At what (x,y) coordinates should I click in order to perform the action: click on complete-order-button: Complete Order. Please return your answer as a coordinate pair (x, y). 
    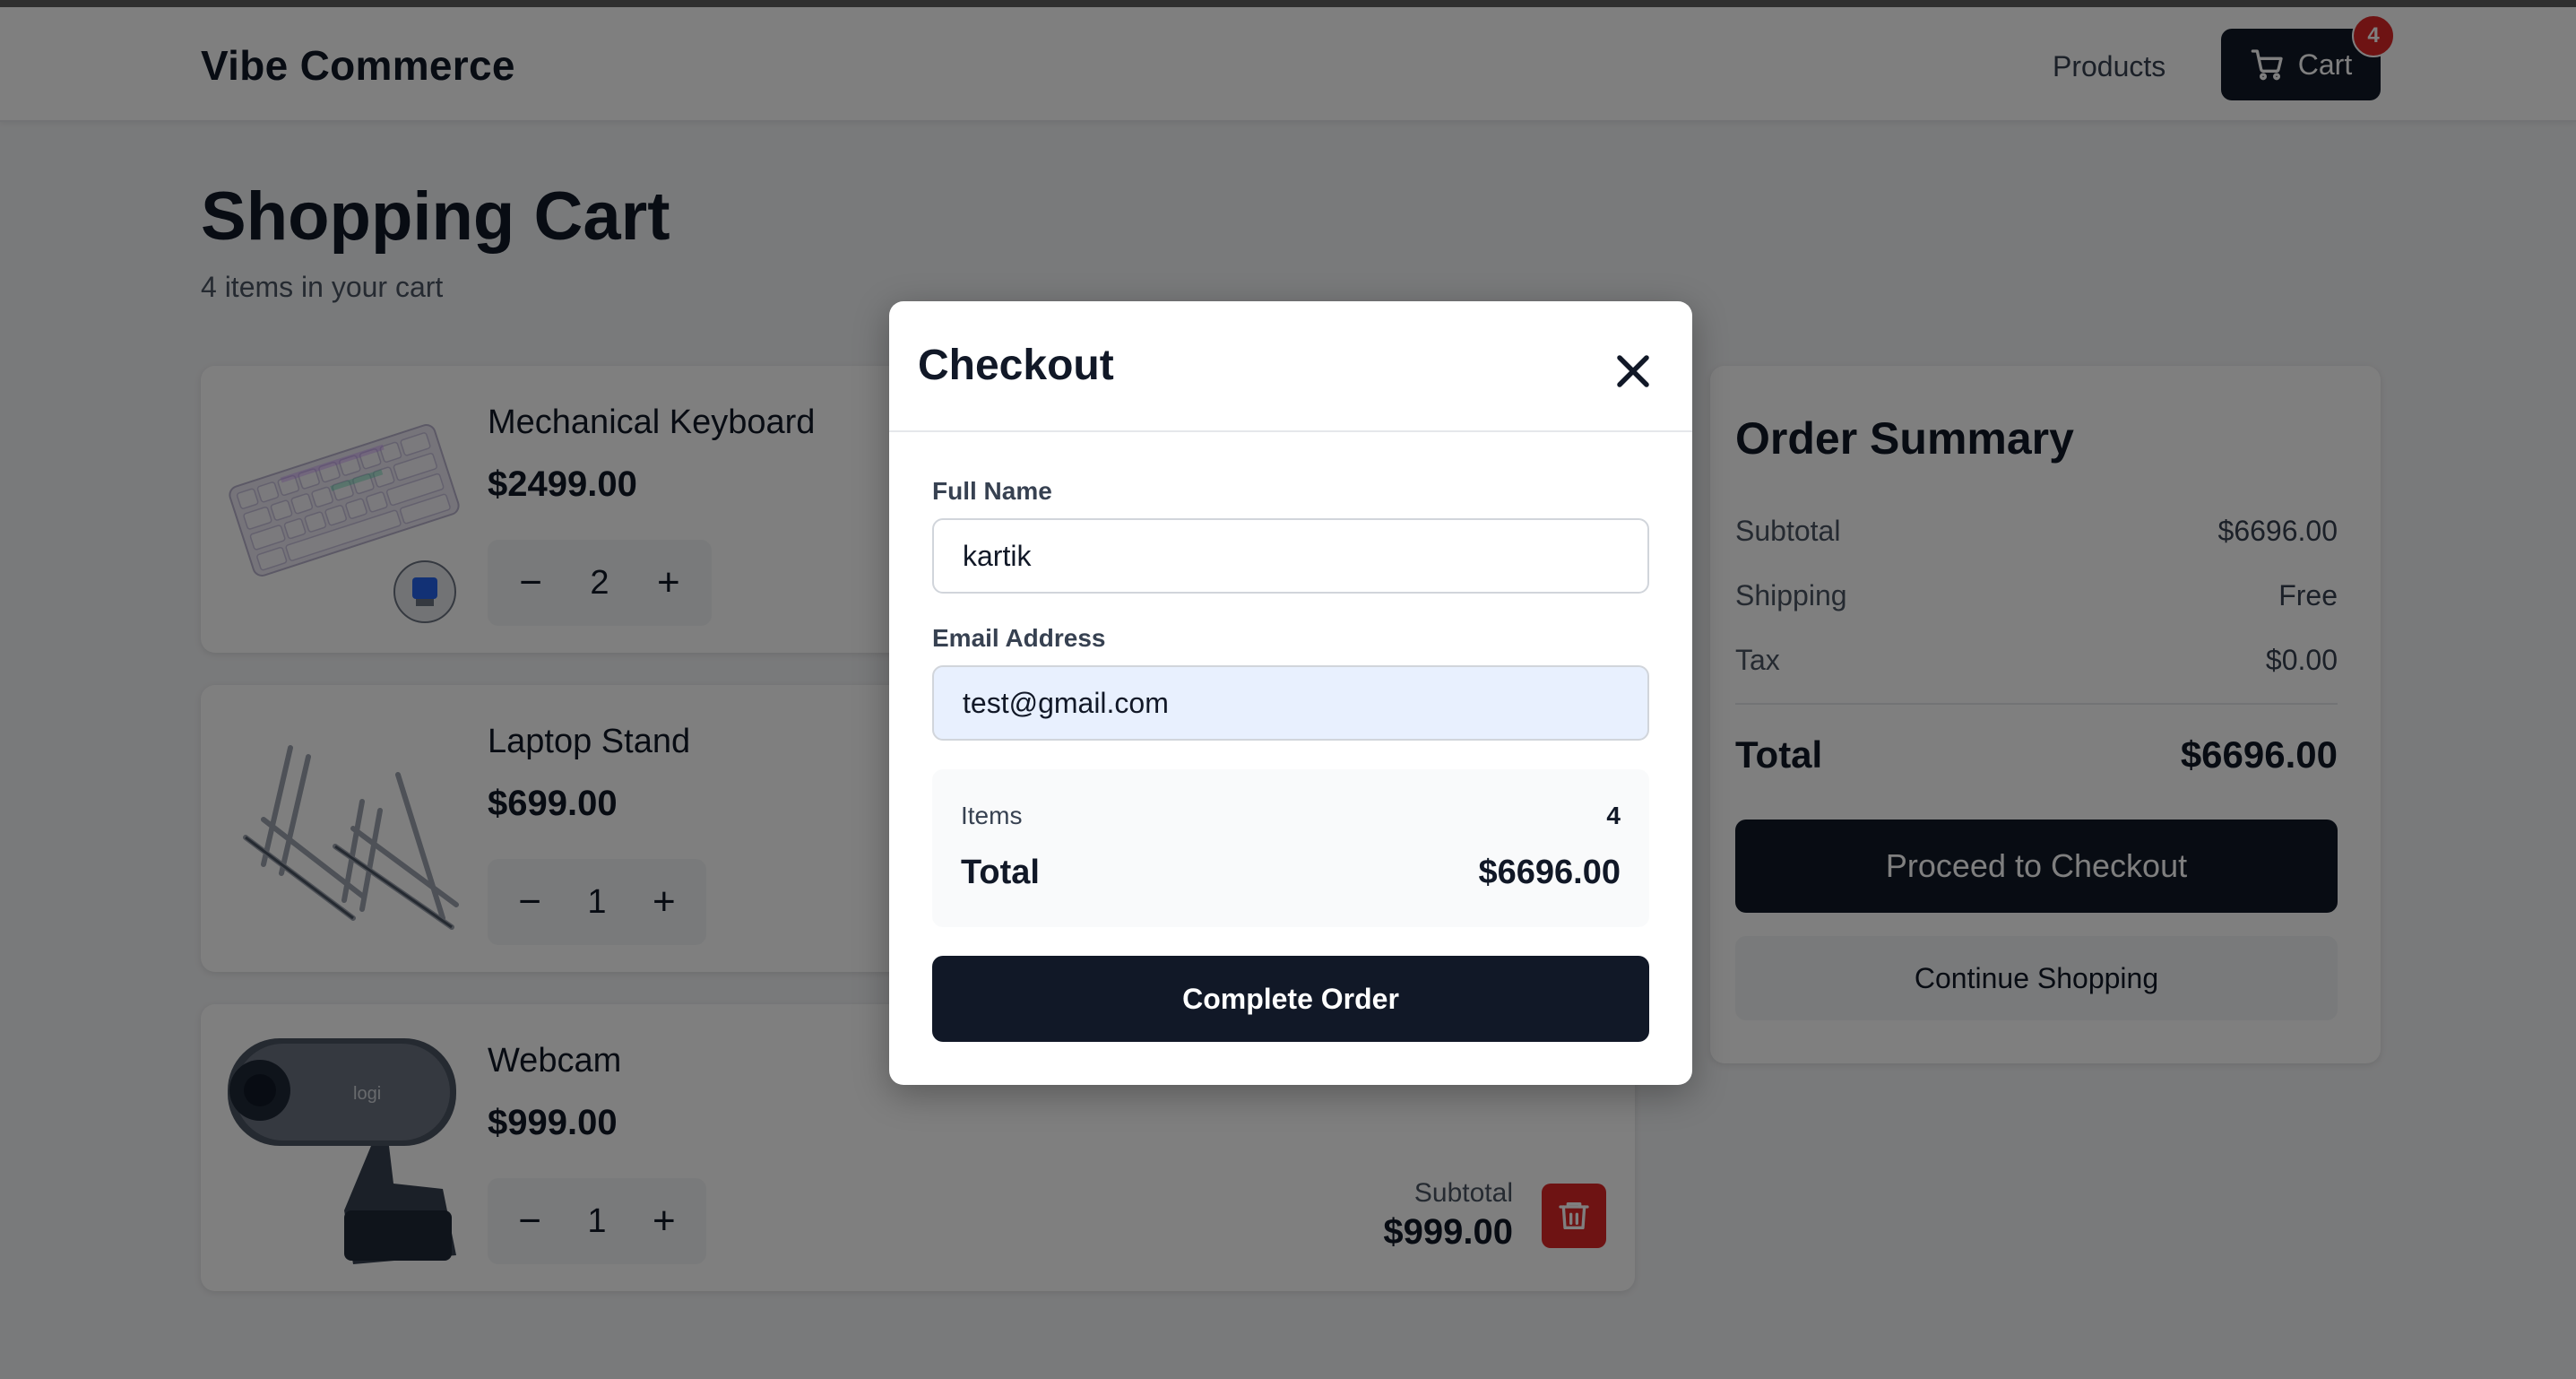
    Looking at the image, I should click on (1290, 999).